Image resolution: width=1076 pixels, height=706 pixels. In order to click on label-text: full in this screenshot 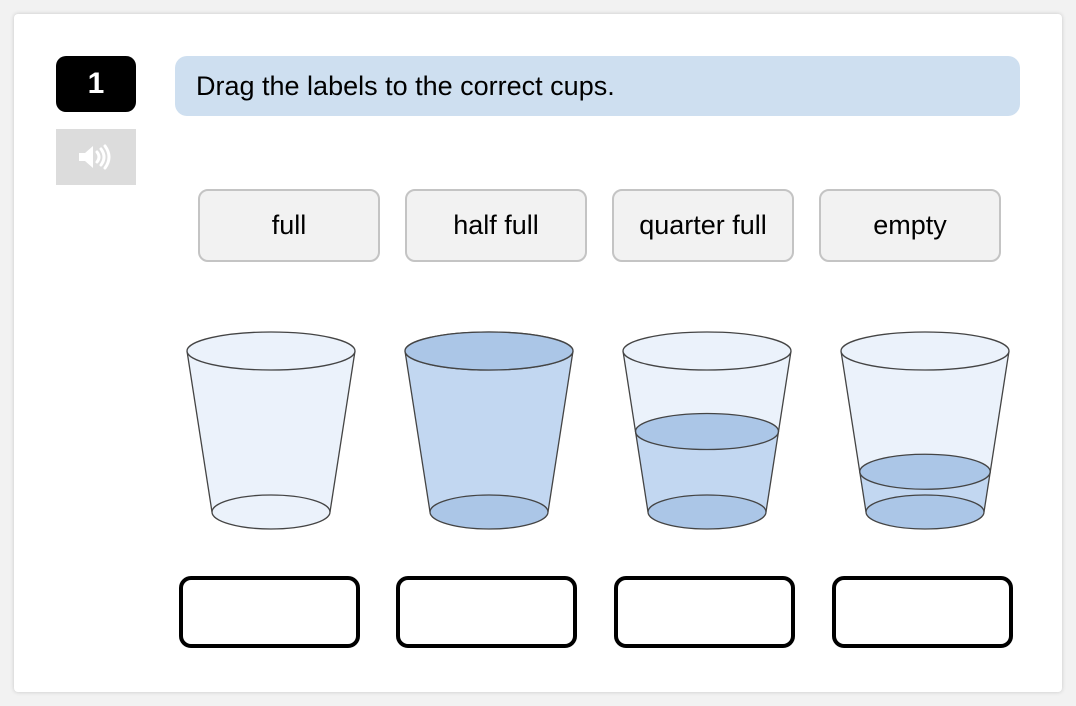, I will do `click(289, 225)`.